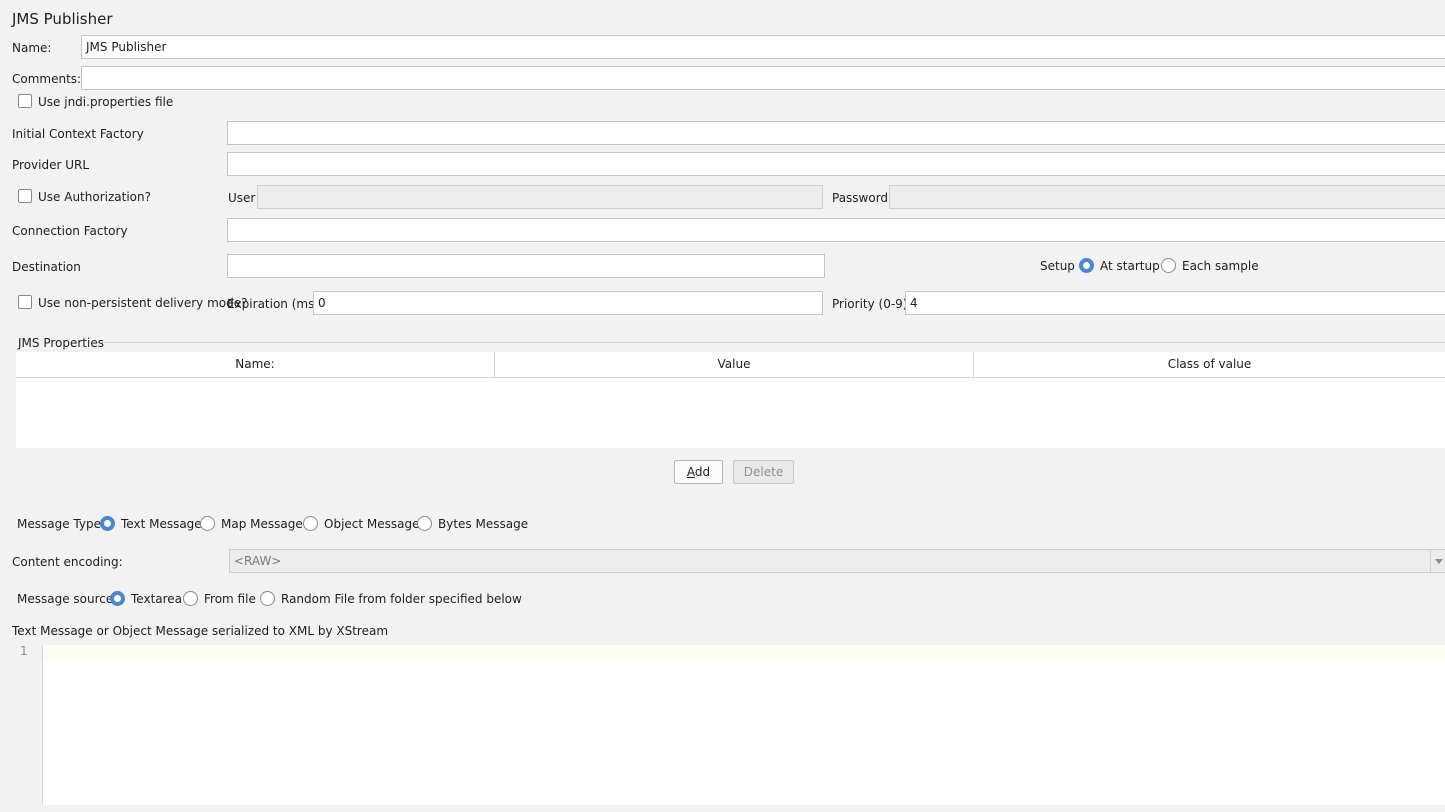  I want to click on setup-at-startup-label: At startup, so click(1130, 266).